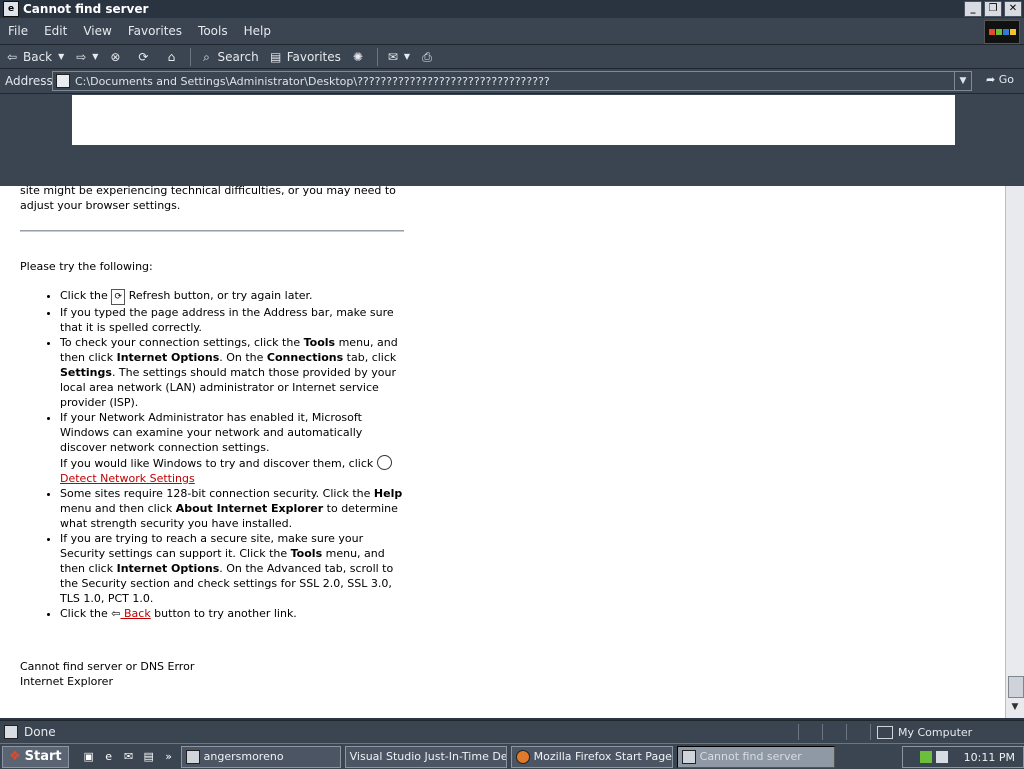  What do you see at coordinates (522, 756) in the screenshot?
I see `firefox-icon` at bounding box center [522, 756].